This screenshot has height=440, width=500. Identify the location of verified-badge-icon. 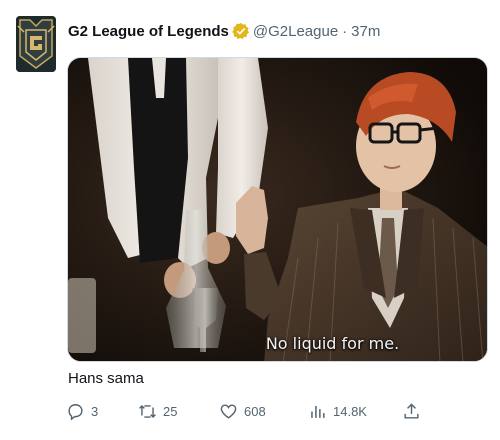
(240, 31).